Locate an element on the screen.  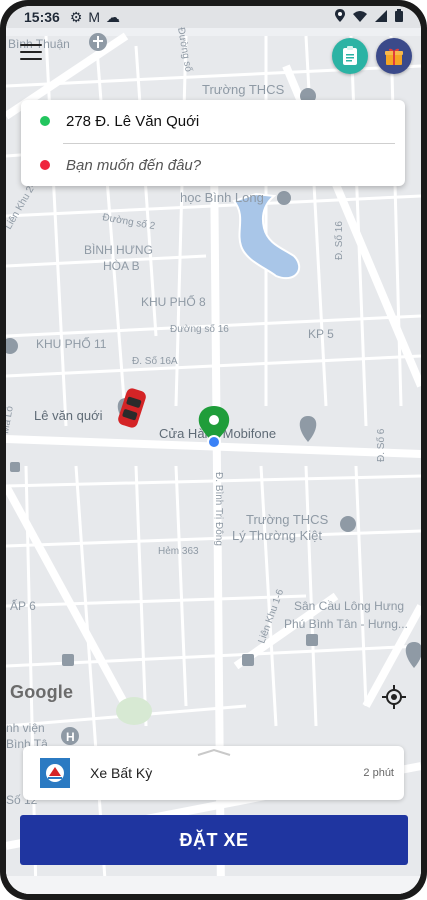
promotion-button is located at coordinates (394, 56).